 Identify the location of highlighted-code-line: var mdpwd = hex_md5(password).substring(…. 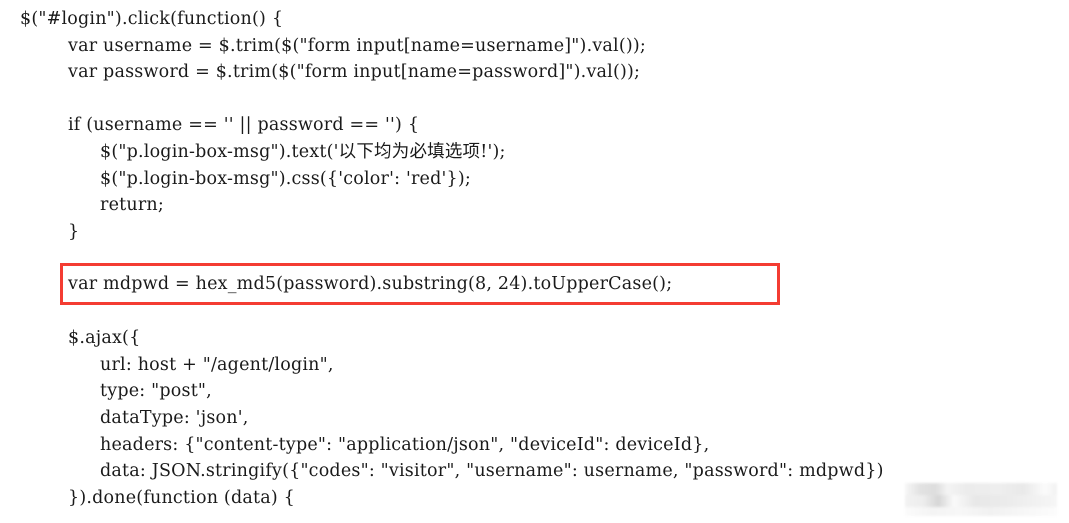
(370, 284).